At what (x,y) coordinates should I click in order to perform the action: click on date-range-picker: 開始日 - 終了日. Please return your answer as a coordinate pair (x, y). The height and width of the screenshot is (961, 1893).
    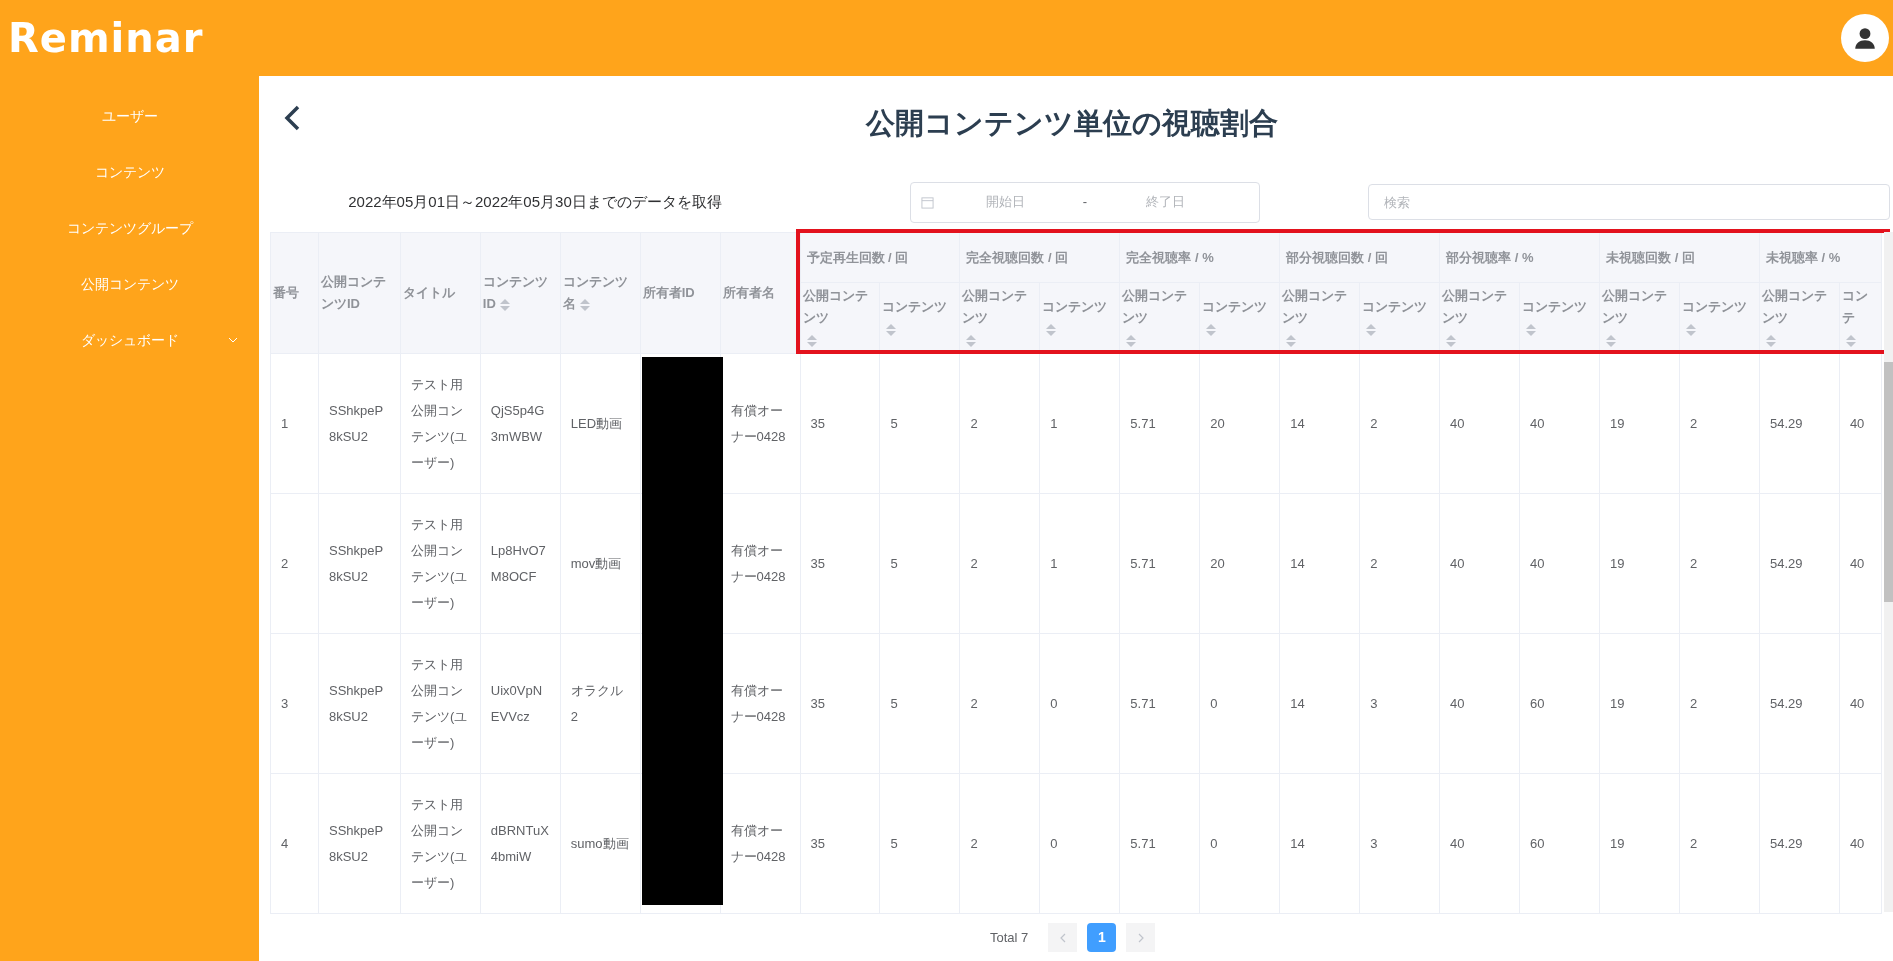
    Looking at the image, I should click on (1085, 202).